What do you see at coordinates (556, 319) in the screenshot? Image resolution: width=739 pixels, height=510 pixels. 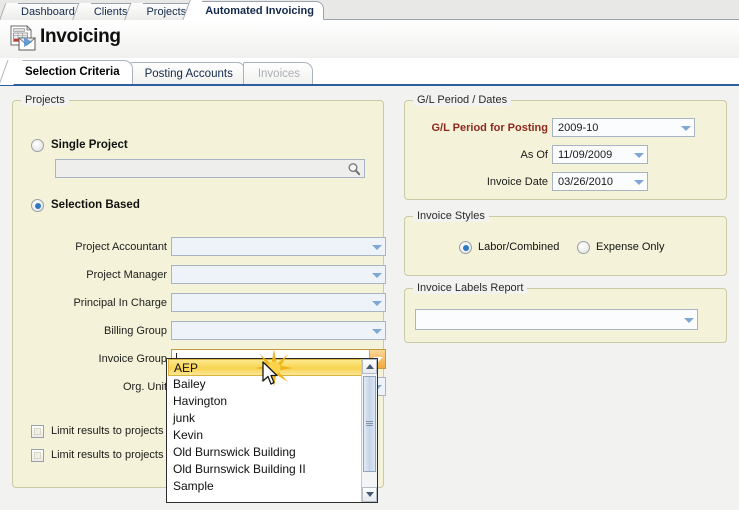 I see `combo-invoice-labels-report` at bounding box center [556, 319].